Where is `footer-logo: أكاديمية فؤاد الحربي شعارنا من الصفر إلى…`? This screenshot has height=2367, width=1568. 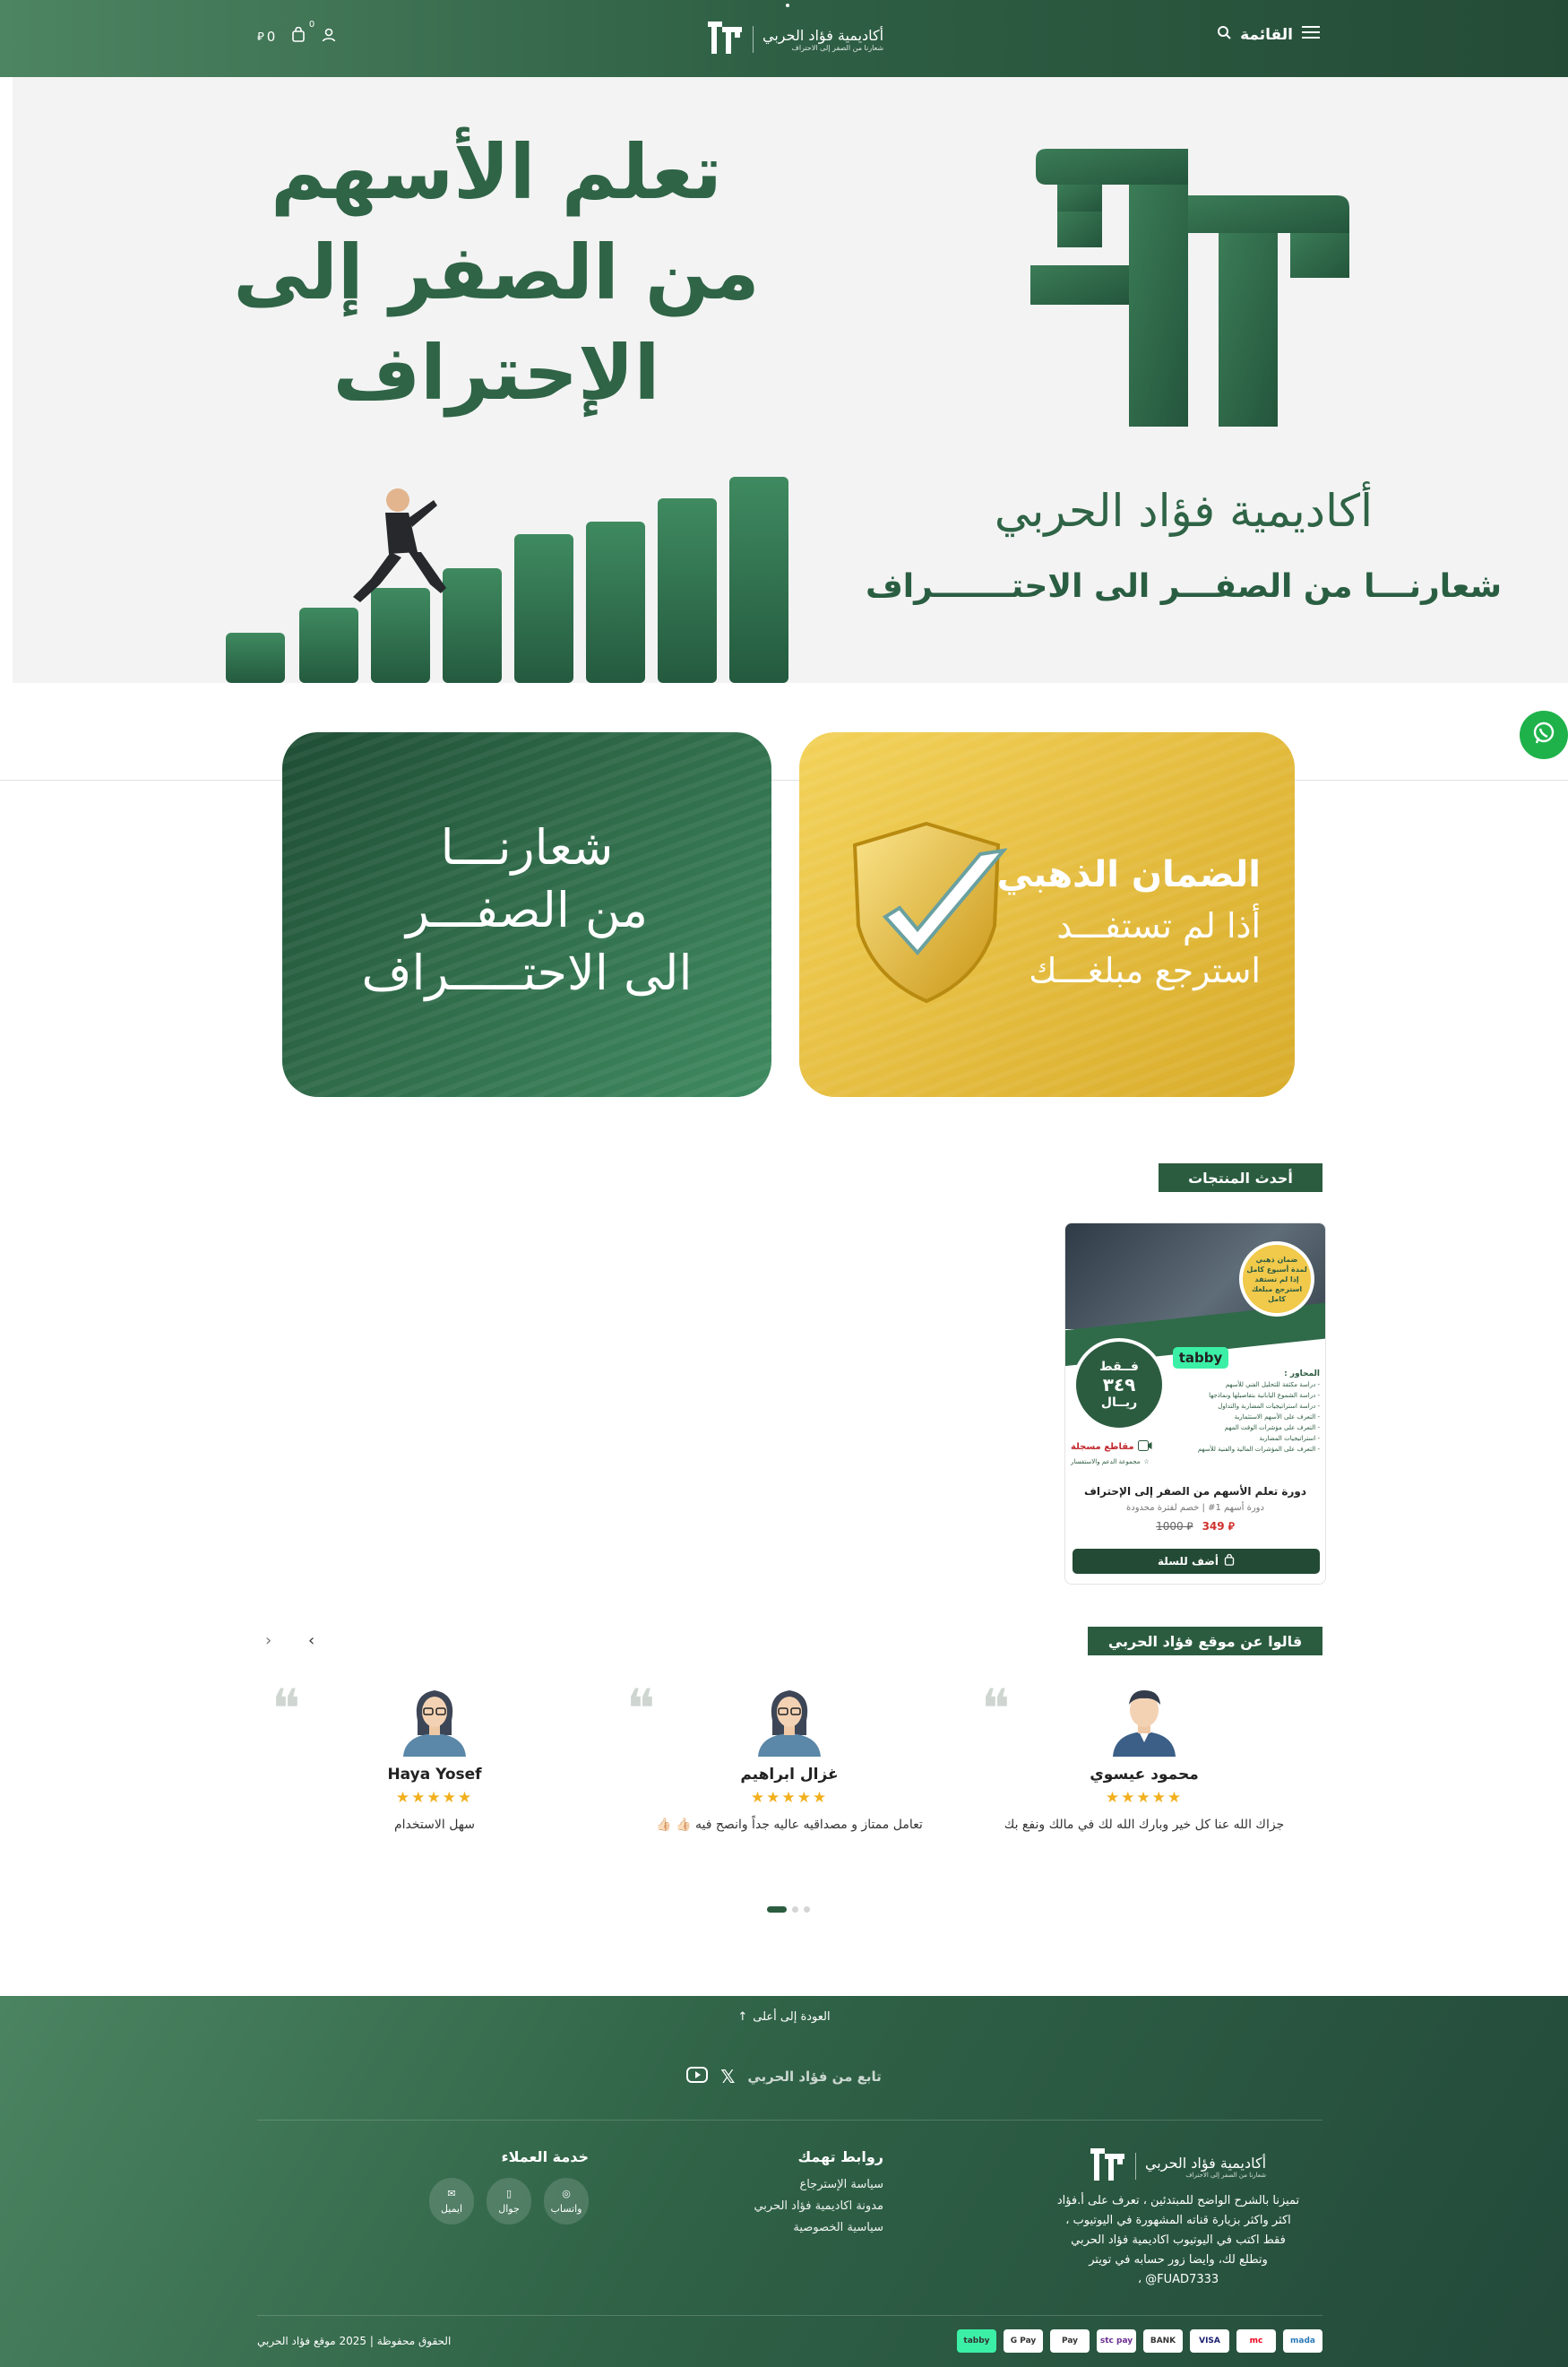
footer-logo: أكاديمية فؤاد الحربي شعارنا من الصفر إلى… is located at coordinates (1178, 2166).